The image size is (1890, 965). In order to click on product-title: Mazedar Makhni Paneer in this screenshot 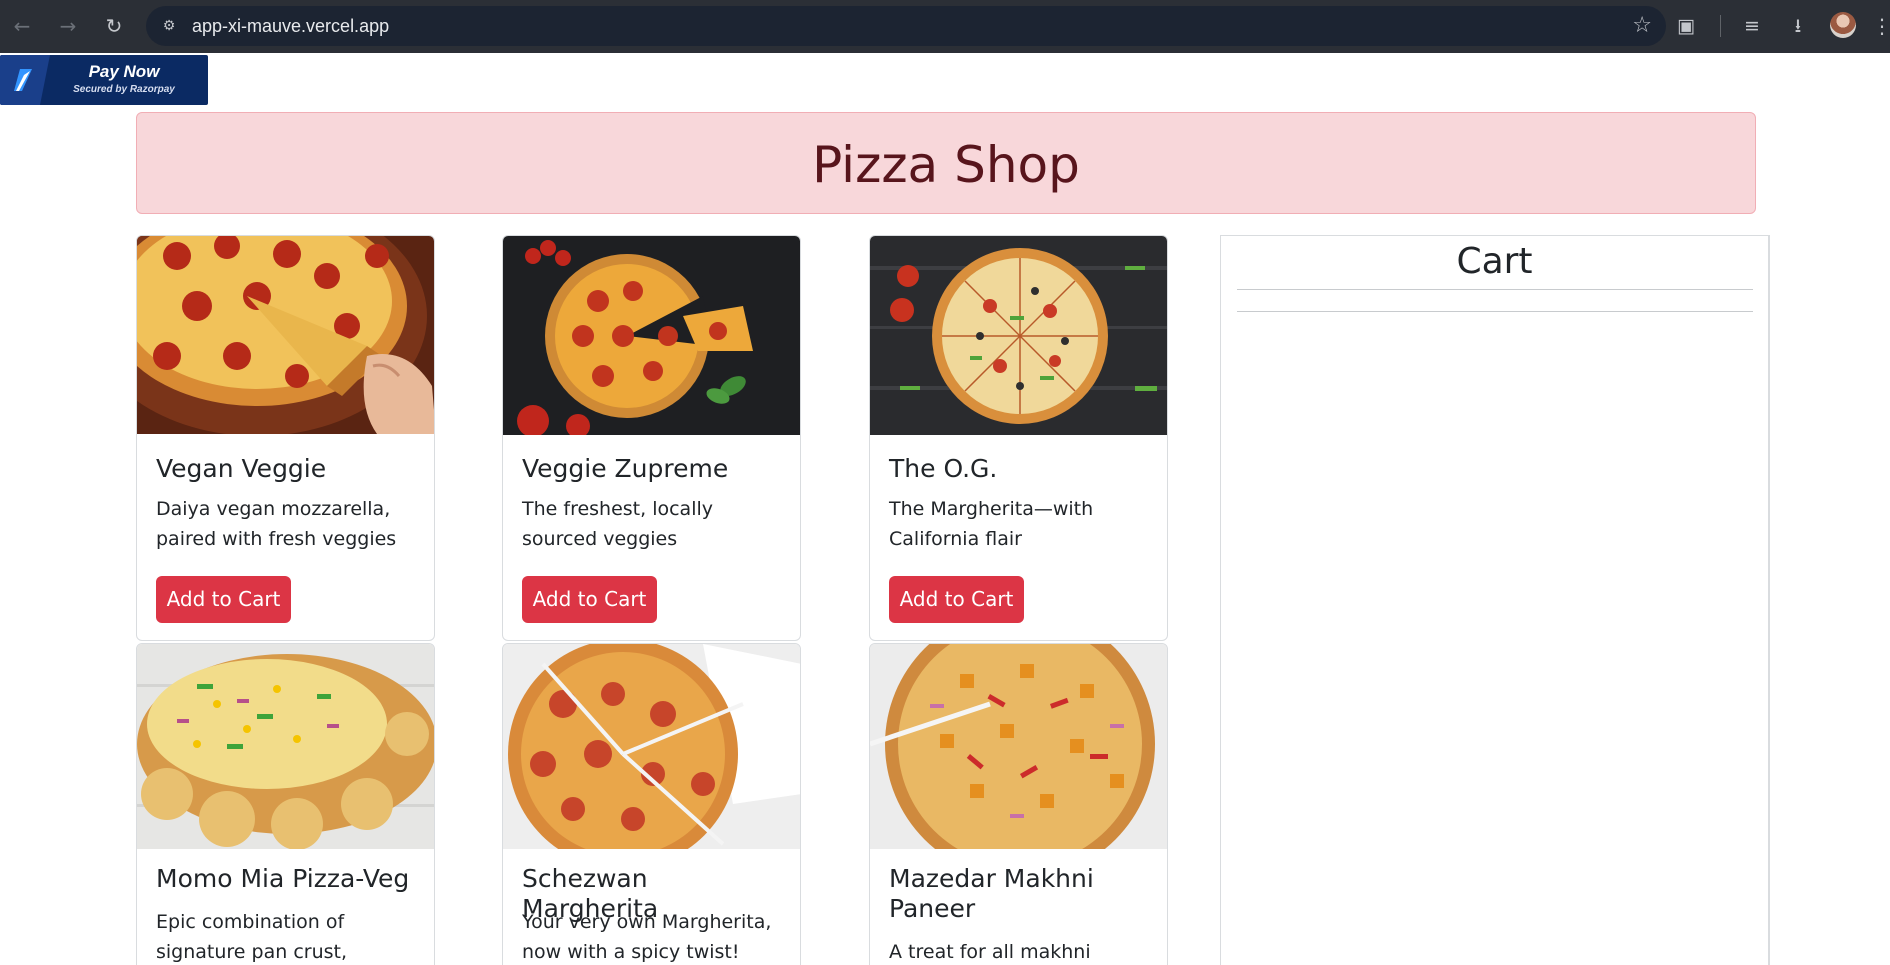, I will do `click(991, 893)`.